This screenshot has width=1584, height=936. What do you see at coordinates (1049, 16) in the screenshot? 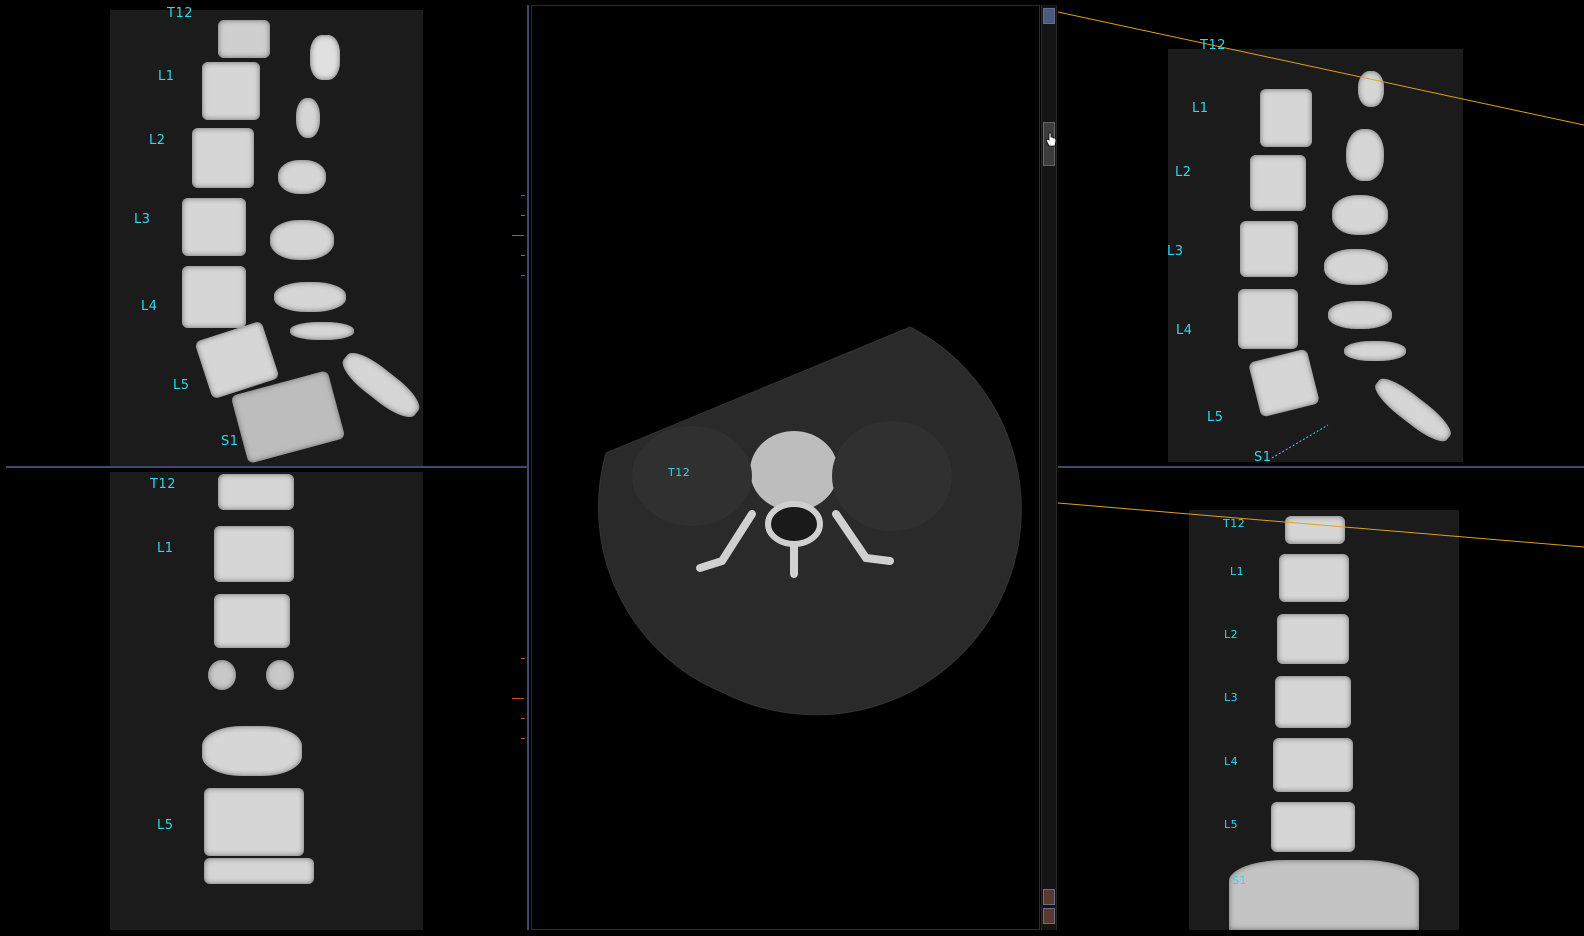
I see `scroll-up-down-icon` at bounding box center [1049, 16].